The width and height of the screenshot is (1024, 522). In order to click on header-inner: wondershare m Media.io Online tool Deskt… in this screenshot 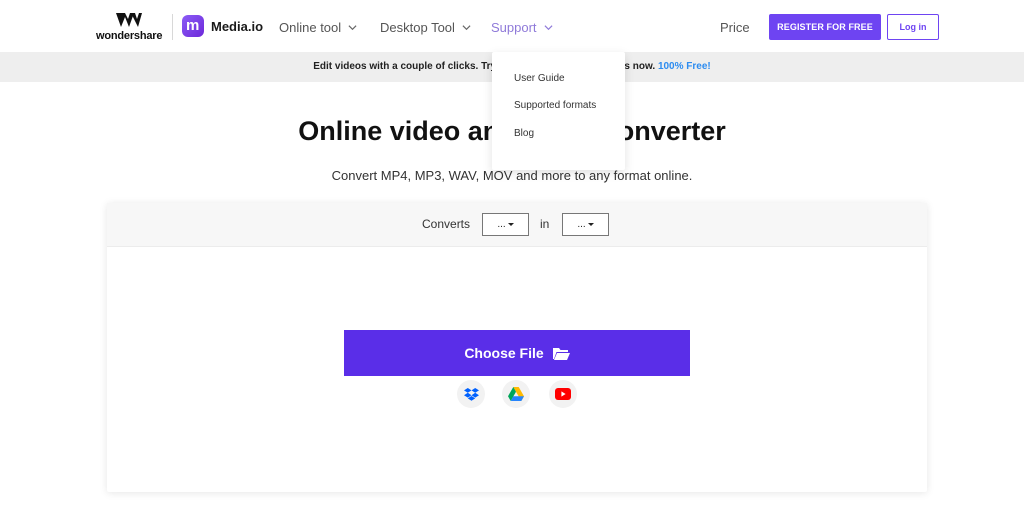, I will do `click(512, 26)`.